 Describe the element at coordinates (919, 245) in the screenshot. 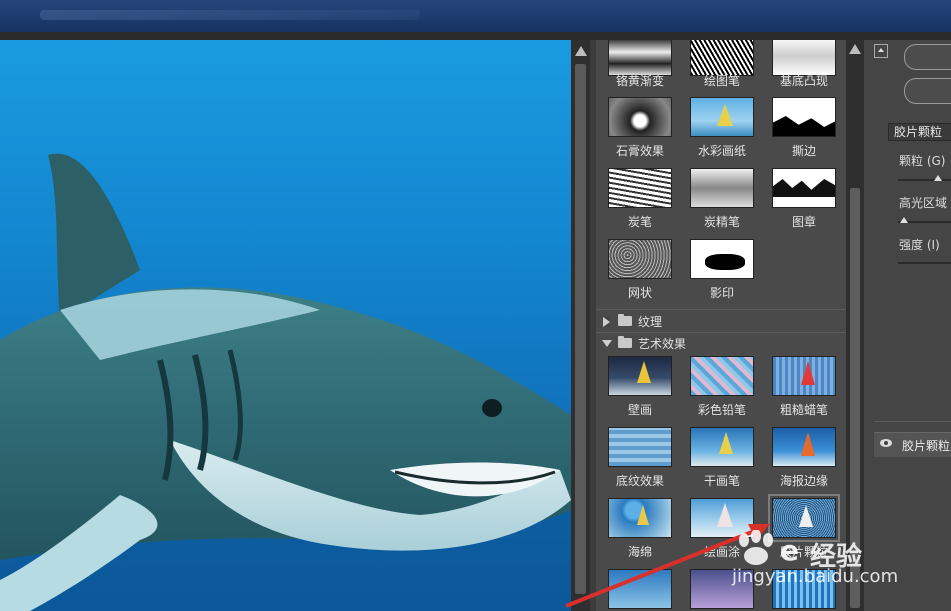

I see `intensity-label: 强度 (I)` at that location.